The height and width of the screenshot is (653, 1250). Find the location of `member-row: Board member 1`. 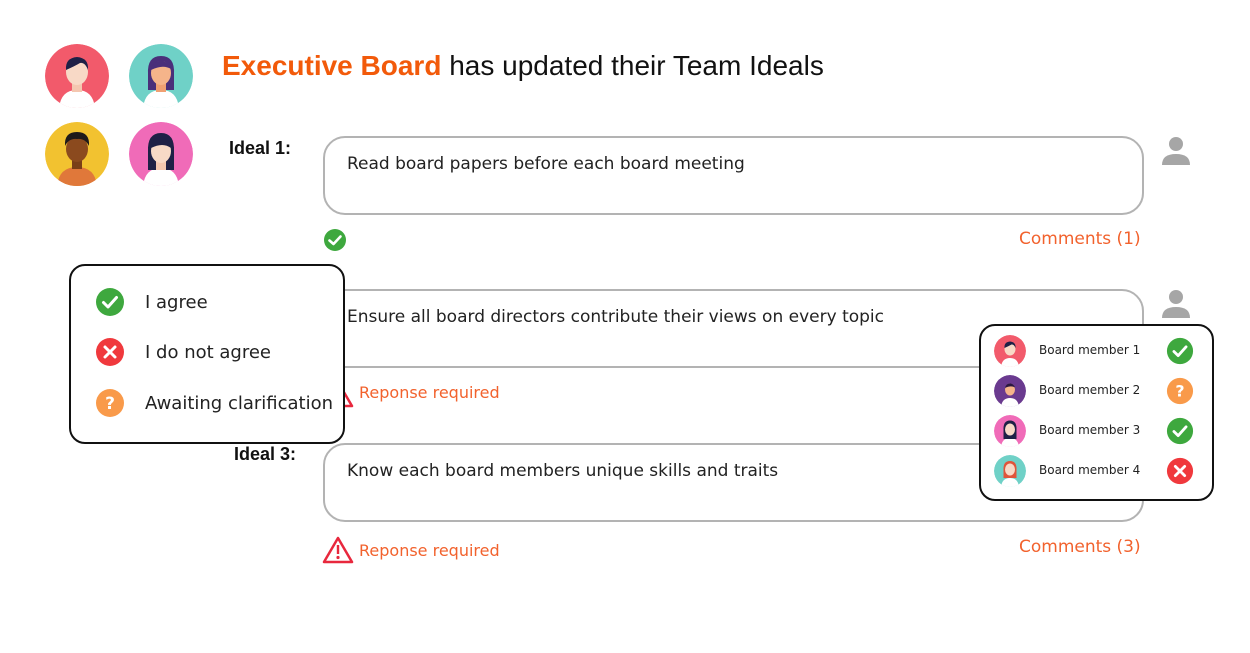

member-row: Board member 1 is located at coordinates (1096, 351).